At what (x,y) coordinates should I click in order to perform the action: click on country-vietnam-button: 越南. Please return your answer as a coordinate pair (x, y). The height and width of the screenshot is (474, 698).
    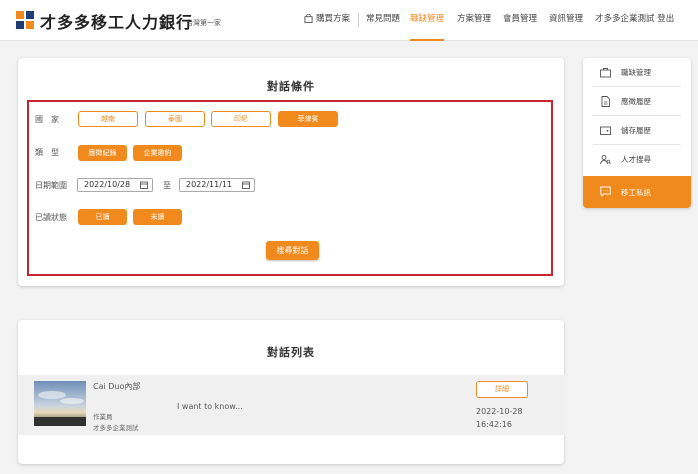
    Looking at the image, I should click on (108, 119).